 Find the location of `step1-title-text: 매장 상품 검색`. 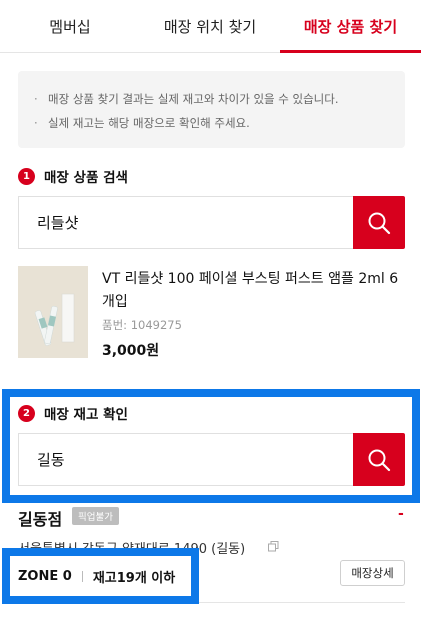

step1-title-text: 매장 상품 검색 is located at coordinates (86, 178).